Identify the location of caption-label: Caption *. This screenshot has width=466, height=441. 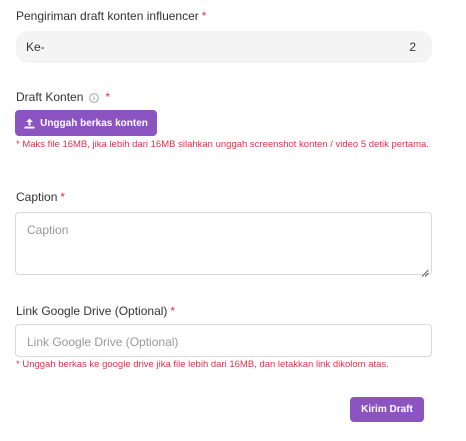
(40, 197).